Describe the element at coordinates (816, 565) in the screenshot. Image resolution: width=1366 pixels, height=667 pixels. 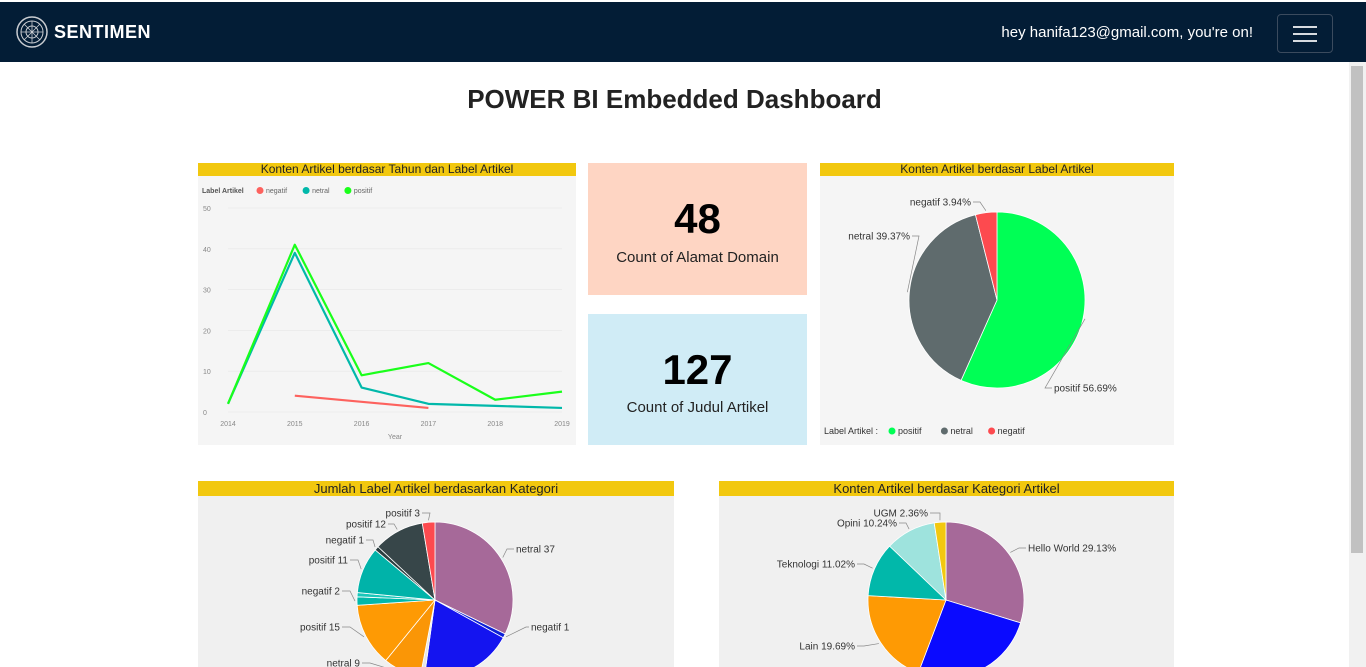
I see `pie-slice-label: Teknologi 11.02%` at that location.